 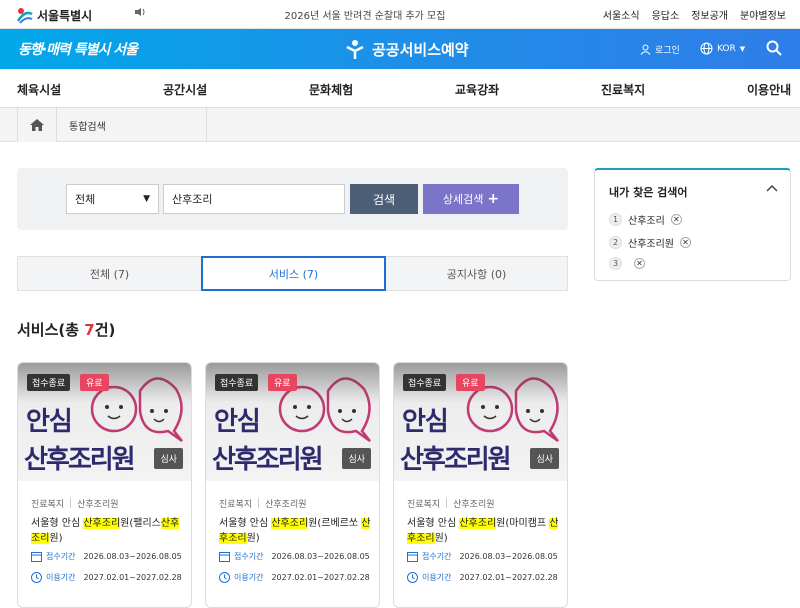 I want to click on tab-service: 서비스 (7), so click(x=293, y=273).